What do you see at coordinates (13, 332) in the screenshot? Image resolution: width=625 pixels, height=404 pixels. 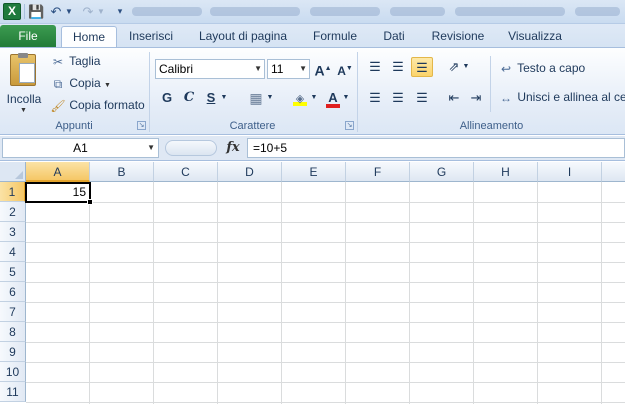 I see `row-header-8: 8` at bounding box center [13, 332].